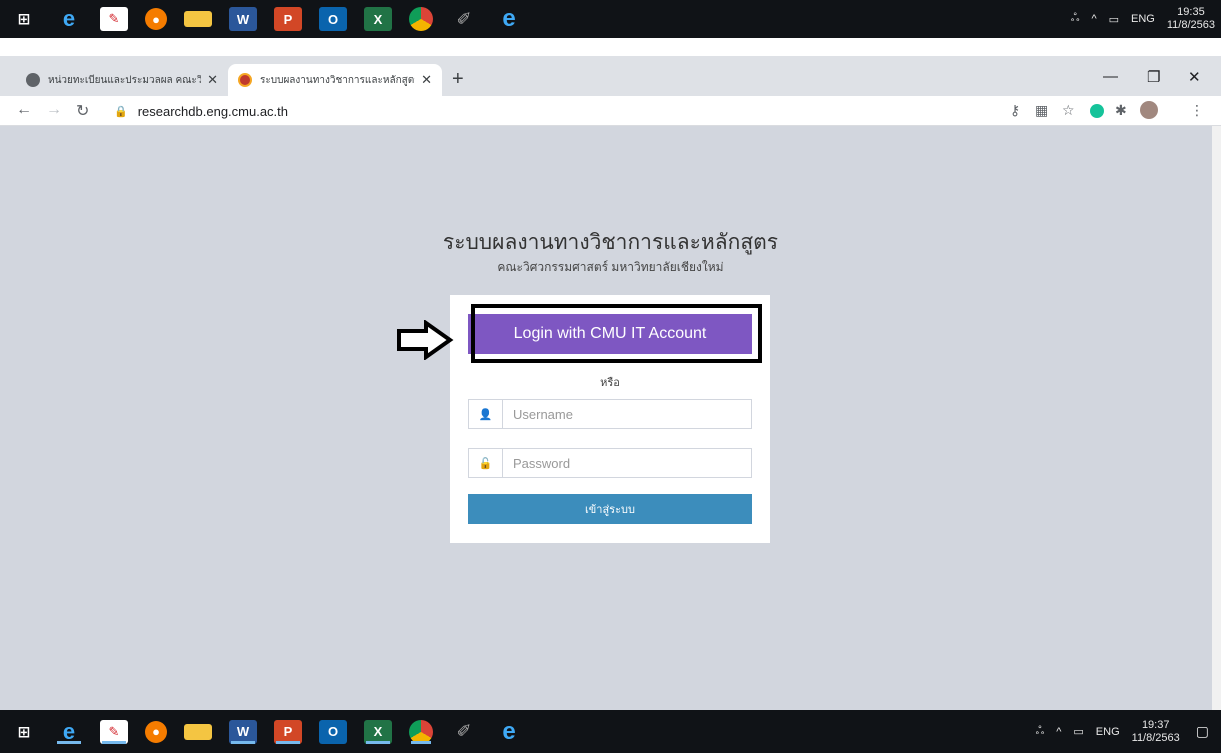  What do you see at coordinates (486, 414) in the screenshot?
I see `user-icon: 👤` at bounding box center [486, 414].